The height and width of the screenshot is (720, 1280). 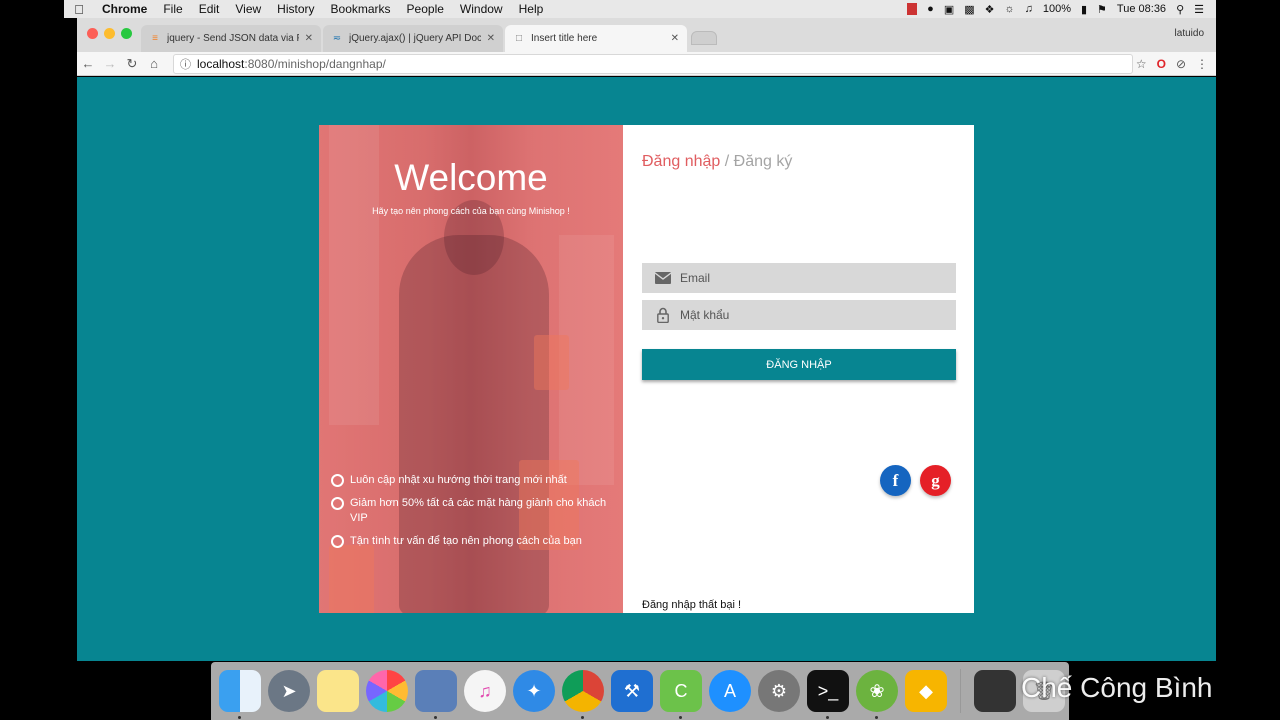 I want to click on opera-extension-icon: O, so click(x=1161, y=64).